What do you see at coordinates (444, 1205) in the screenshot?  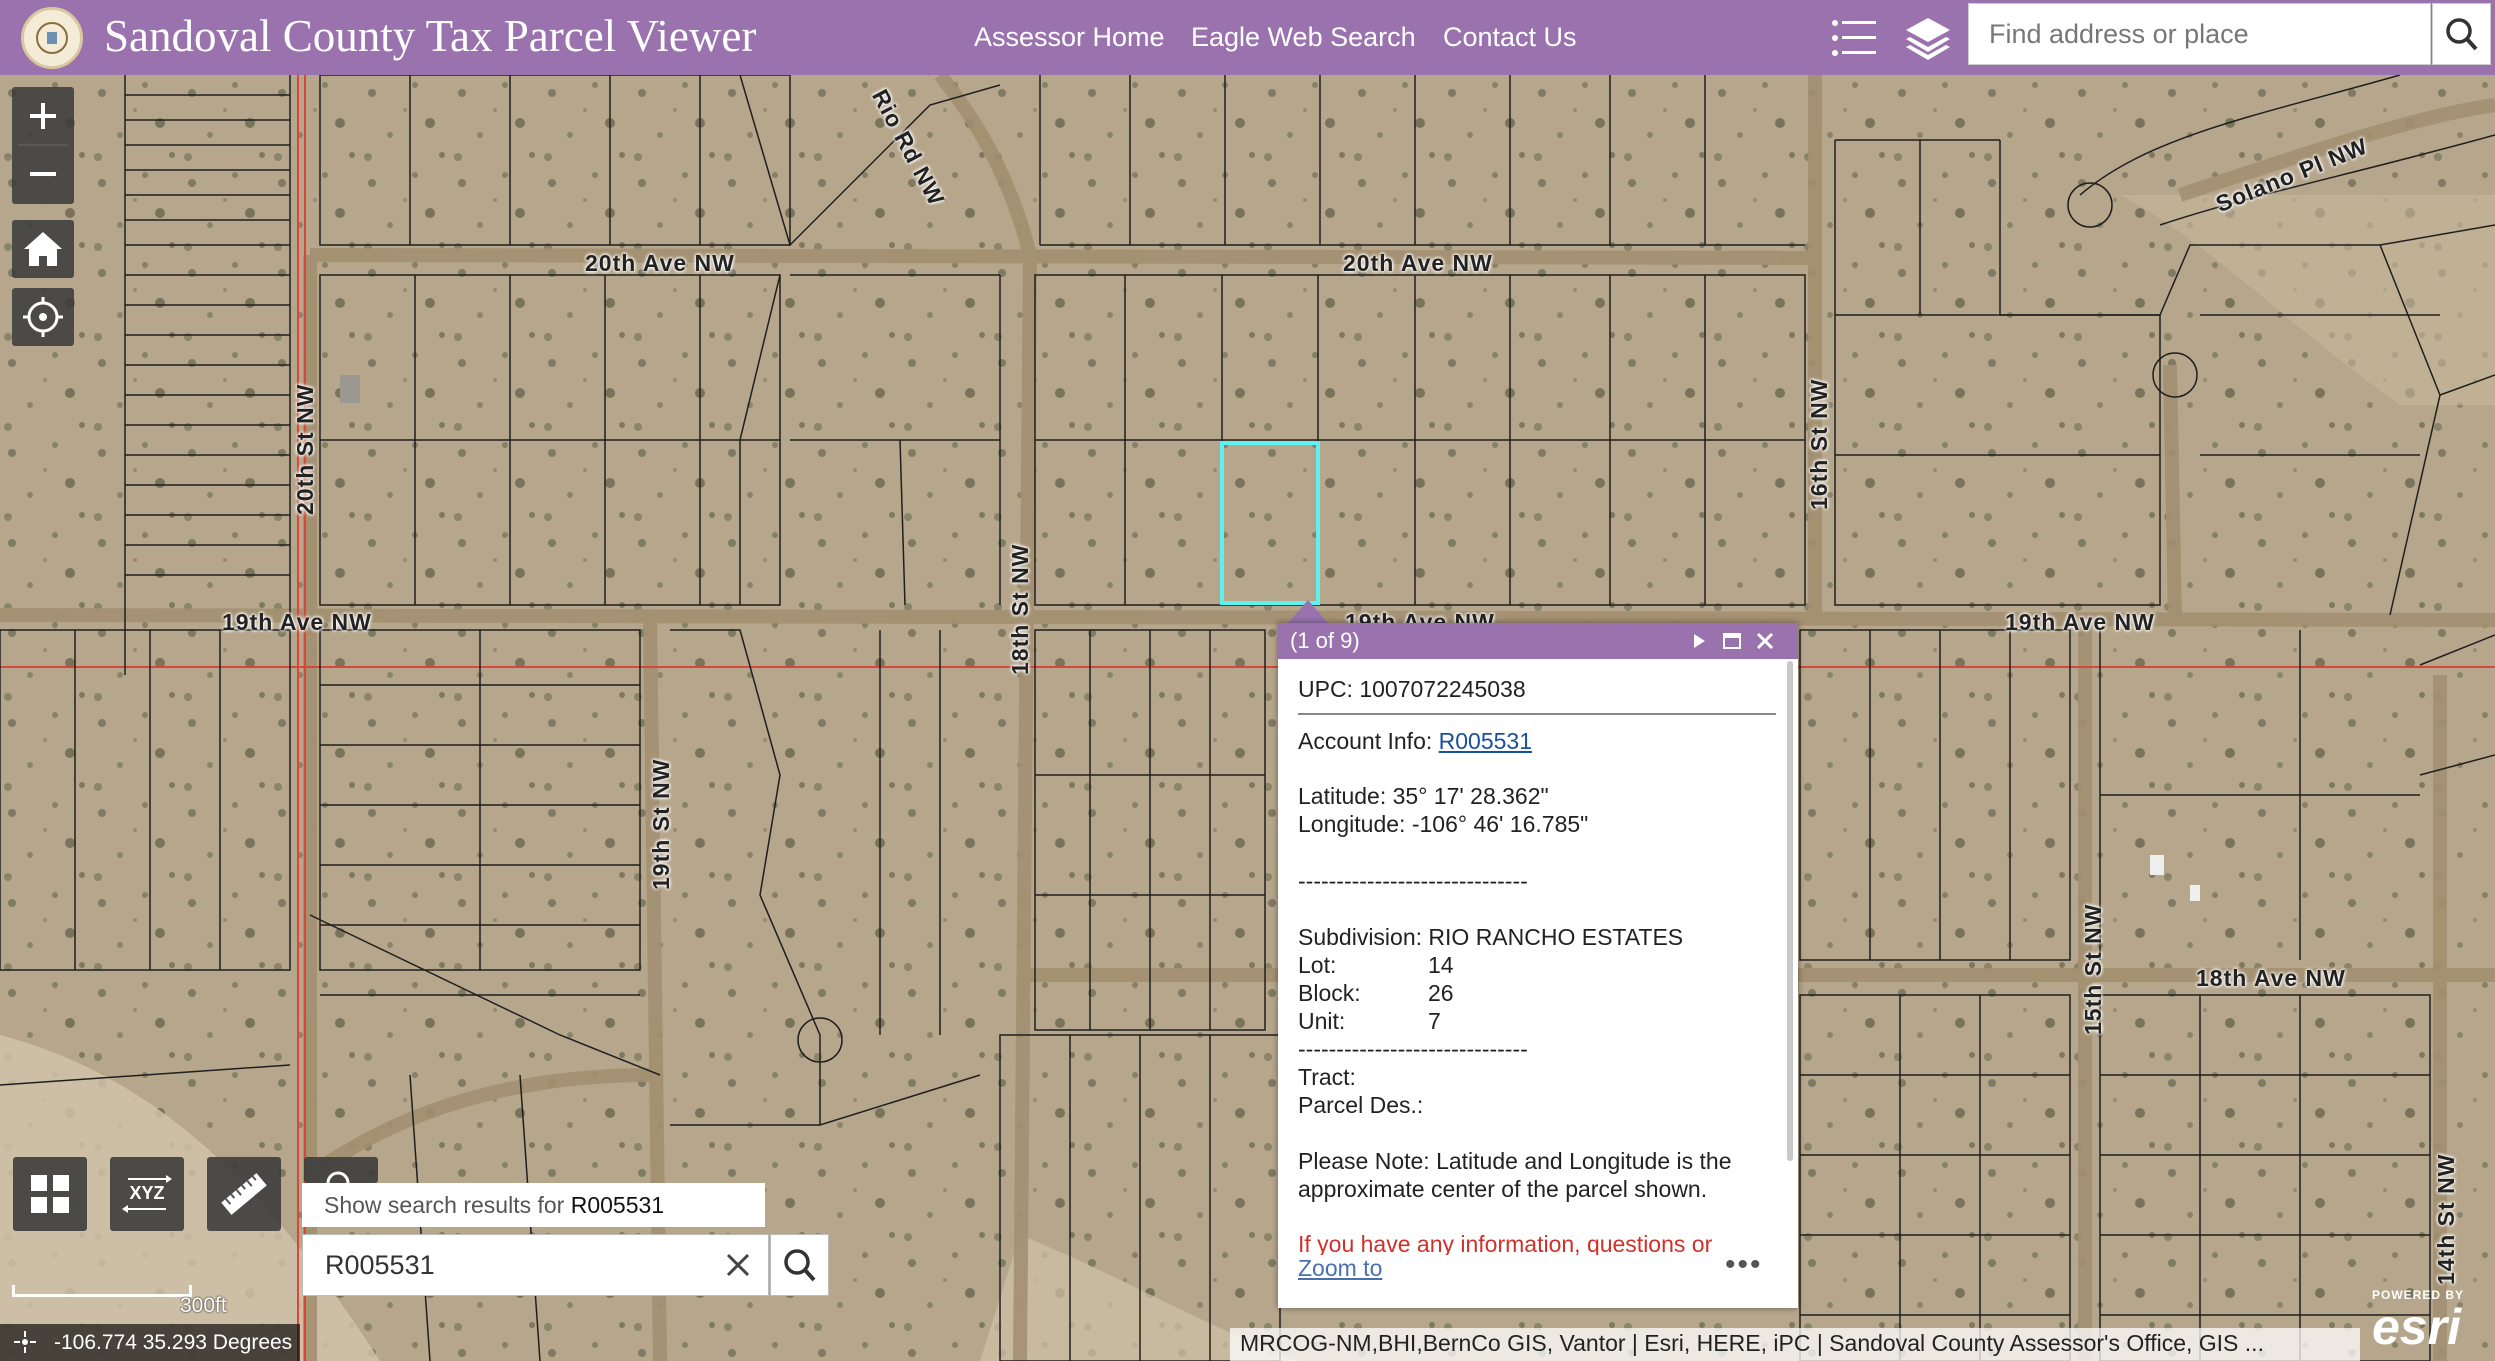 I see `search-results-hint-text: Show search results for` at bounding box center [444, 1205].